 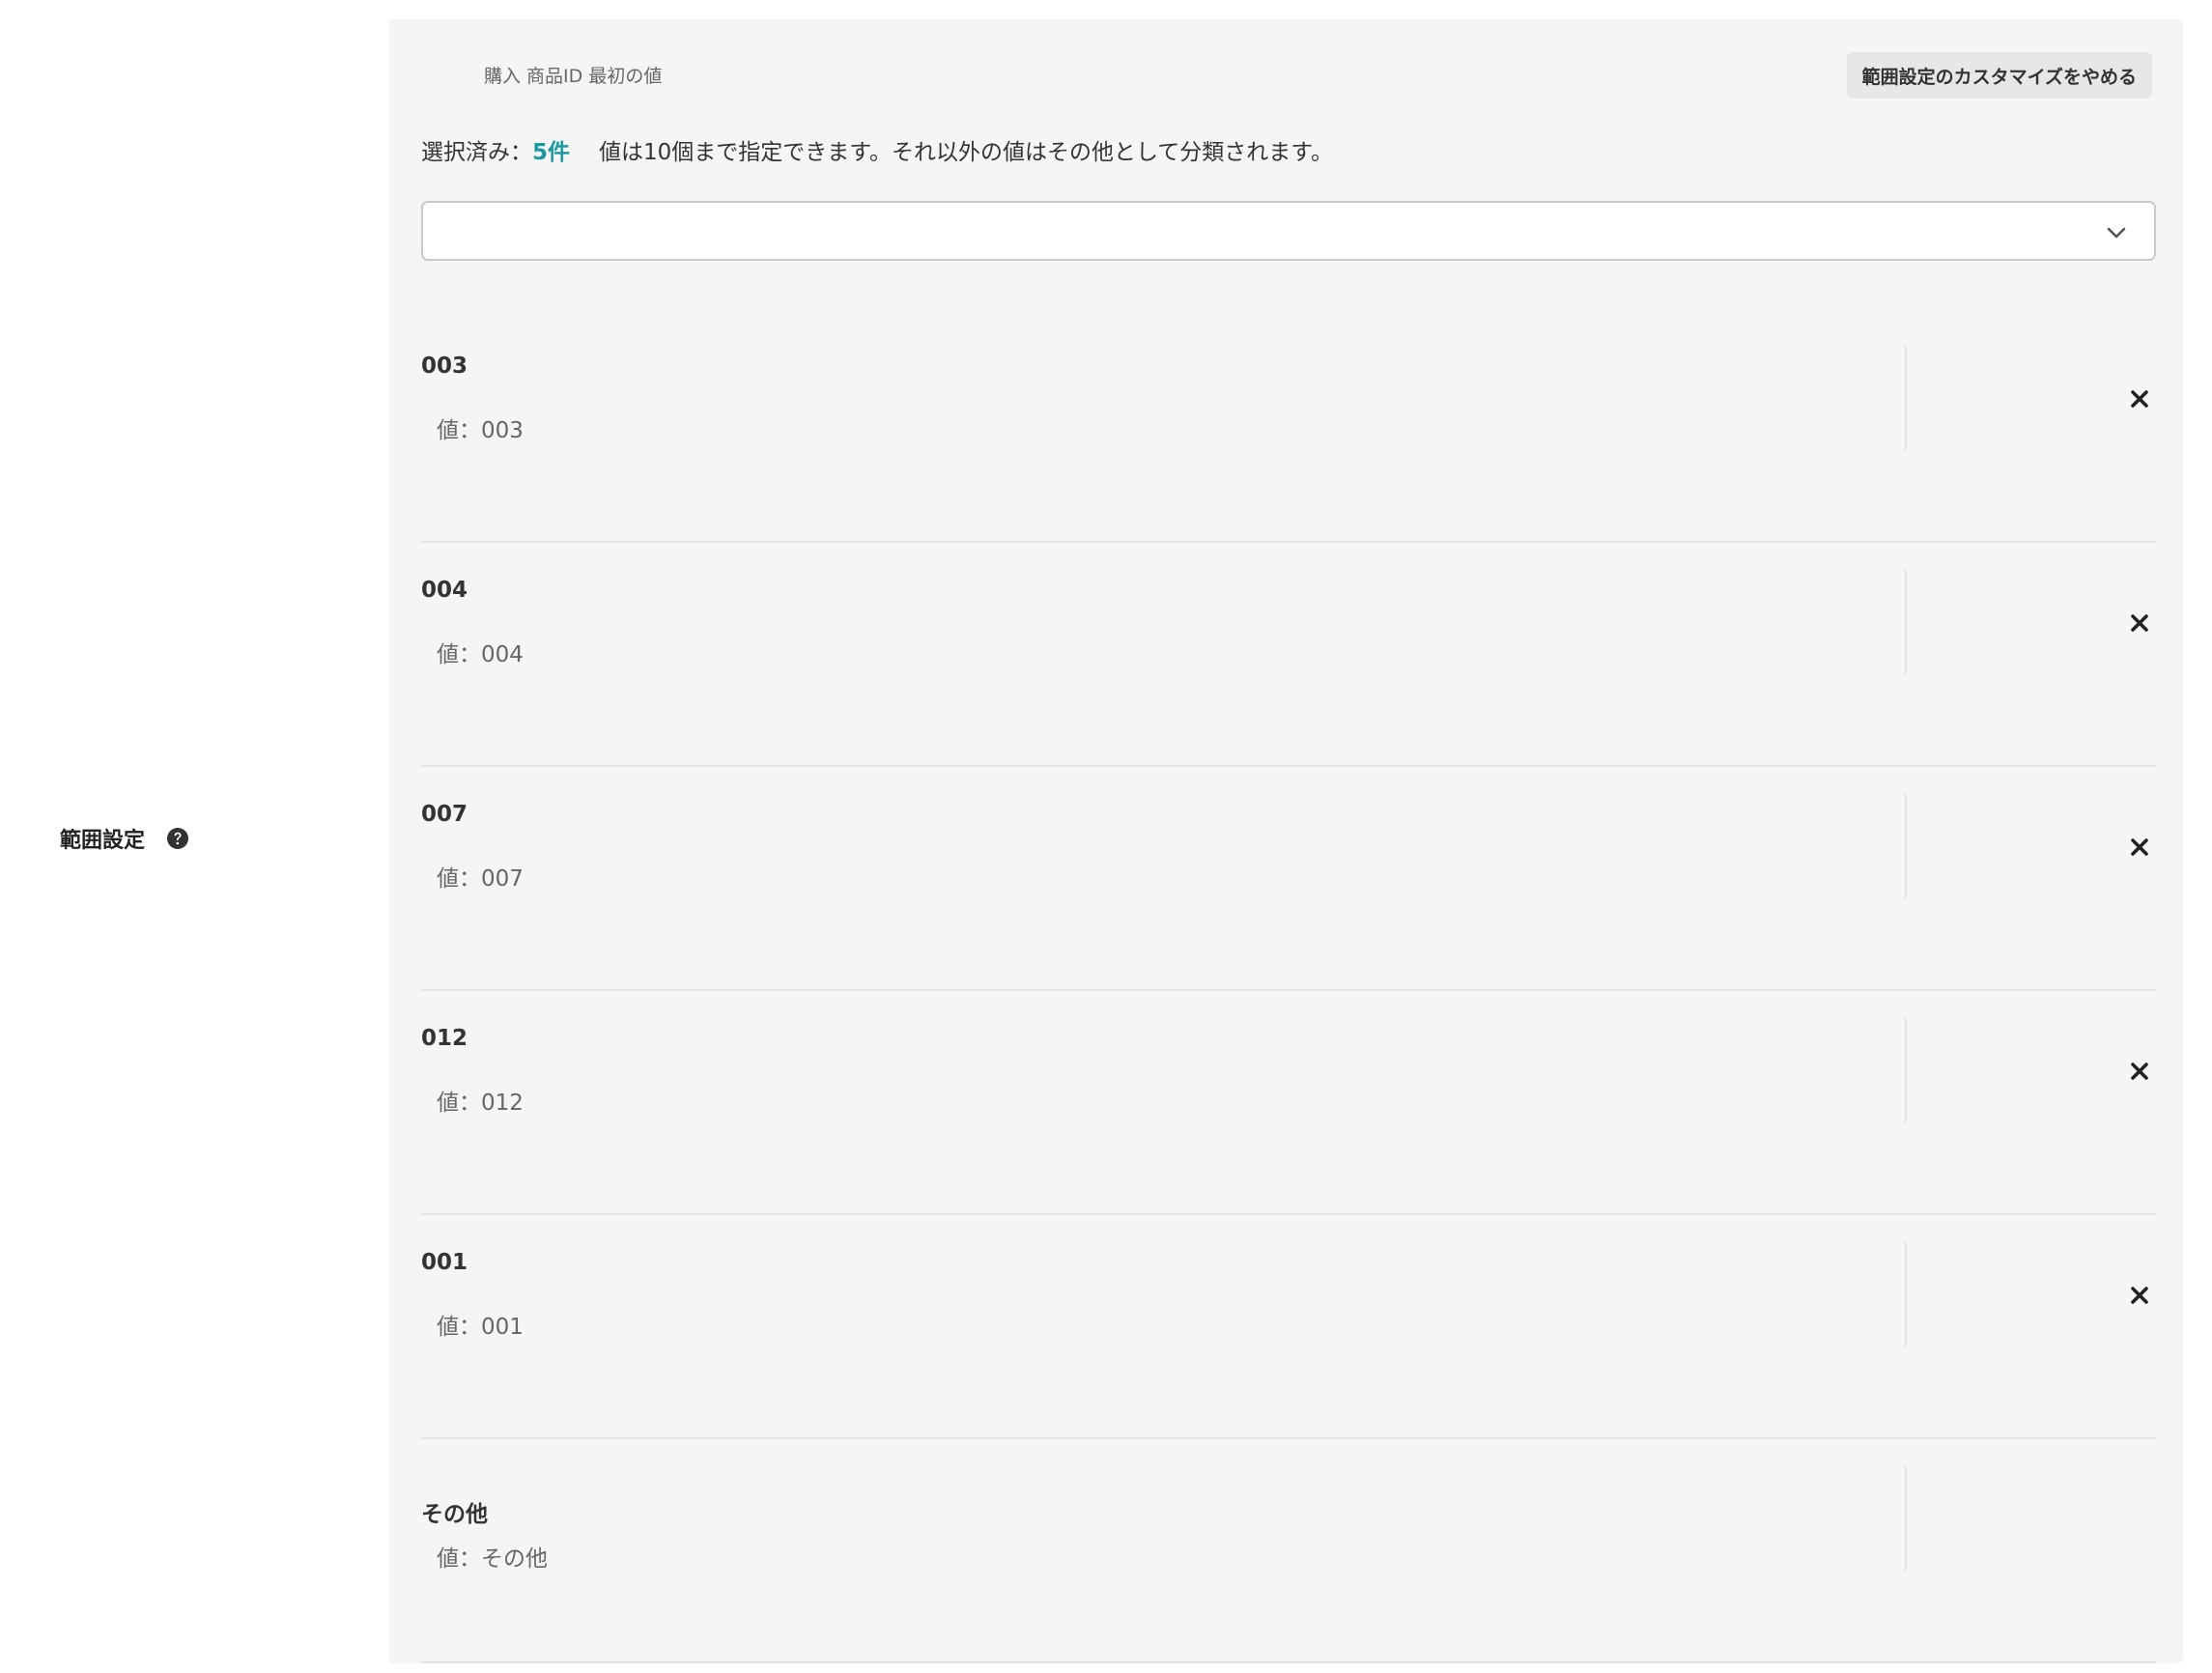 What do you see at coordinates (1288, 1327) in the screenshot?
I see `list-item: 001 値：001` at bounding box center [1288, 1327].